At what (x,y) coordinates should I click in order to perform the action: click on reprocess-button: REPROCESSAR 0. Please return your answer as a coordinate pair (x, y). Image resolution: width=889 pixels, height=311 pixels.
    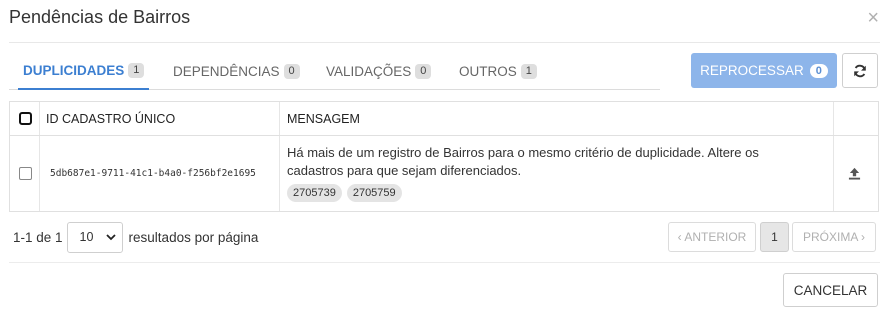
    Looking at the image, I should click on (764, 70).